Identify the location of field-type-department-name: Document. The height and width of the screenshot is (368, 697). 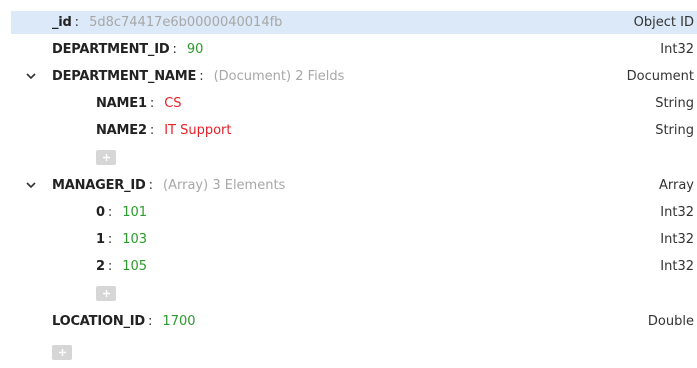
(660, 76).